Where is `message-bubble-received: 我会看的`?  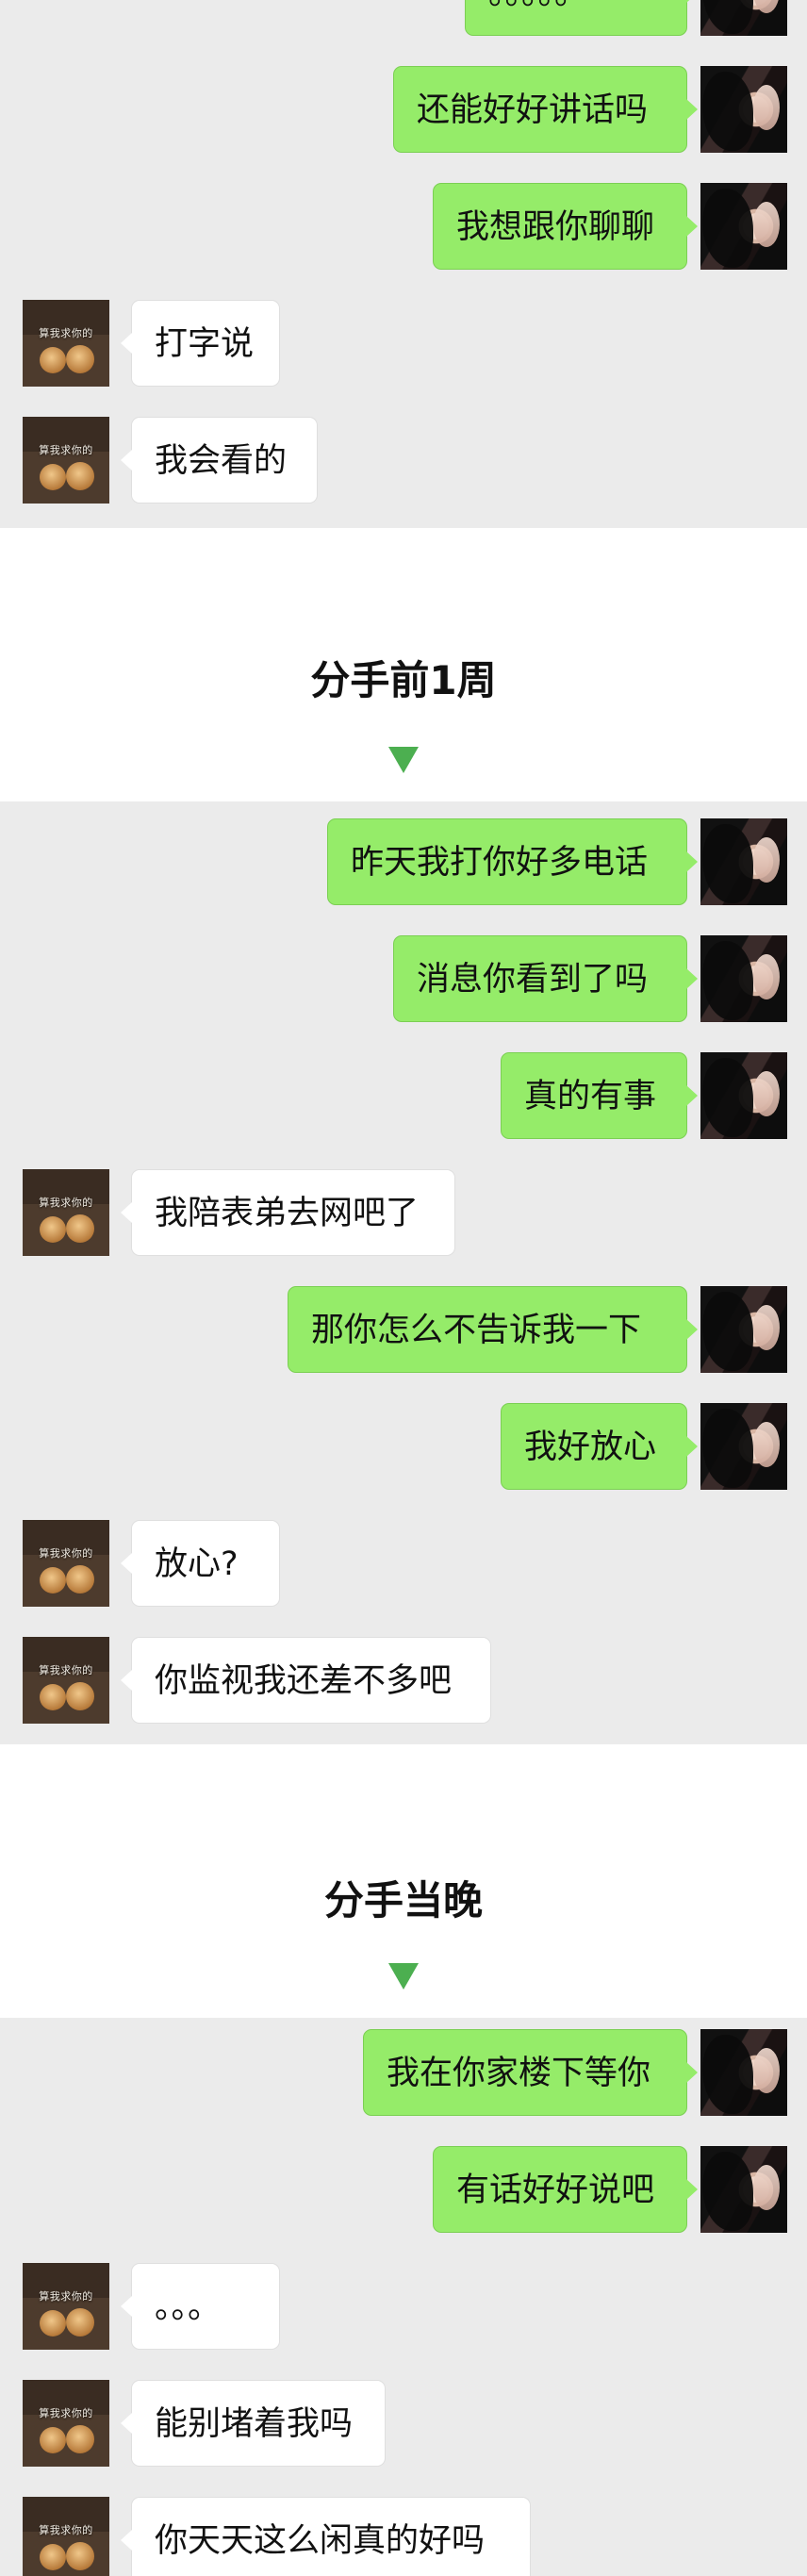
message-bubble-received: 我会看的 is located at coordinates (220, 460).